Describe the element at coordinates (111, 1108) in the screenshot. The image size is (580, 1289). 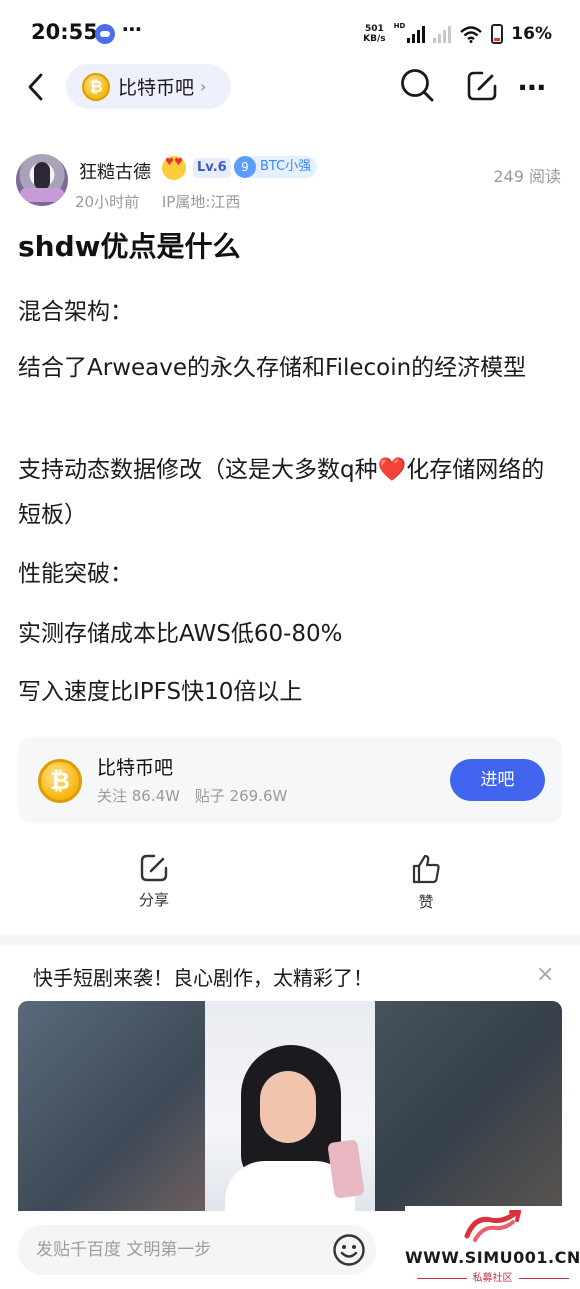
I see `ad-blurred-left` at that location.